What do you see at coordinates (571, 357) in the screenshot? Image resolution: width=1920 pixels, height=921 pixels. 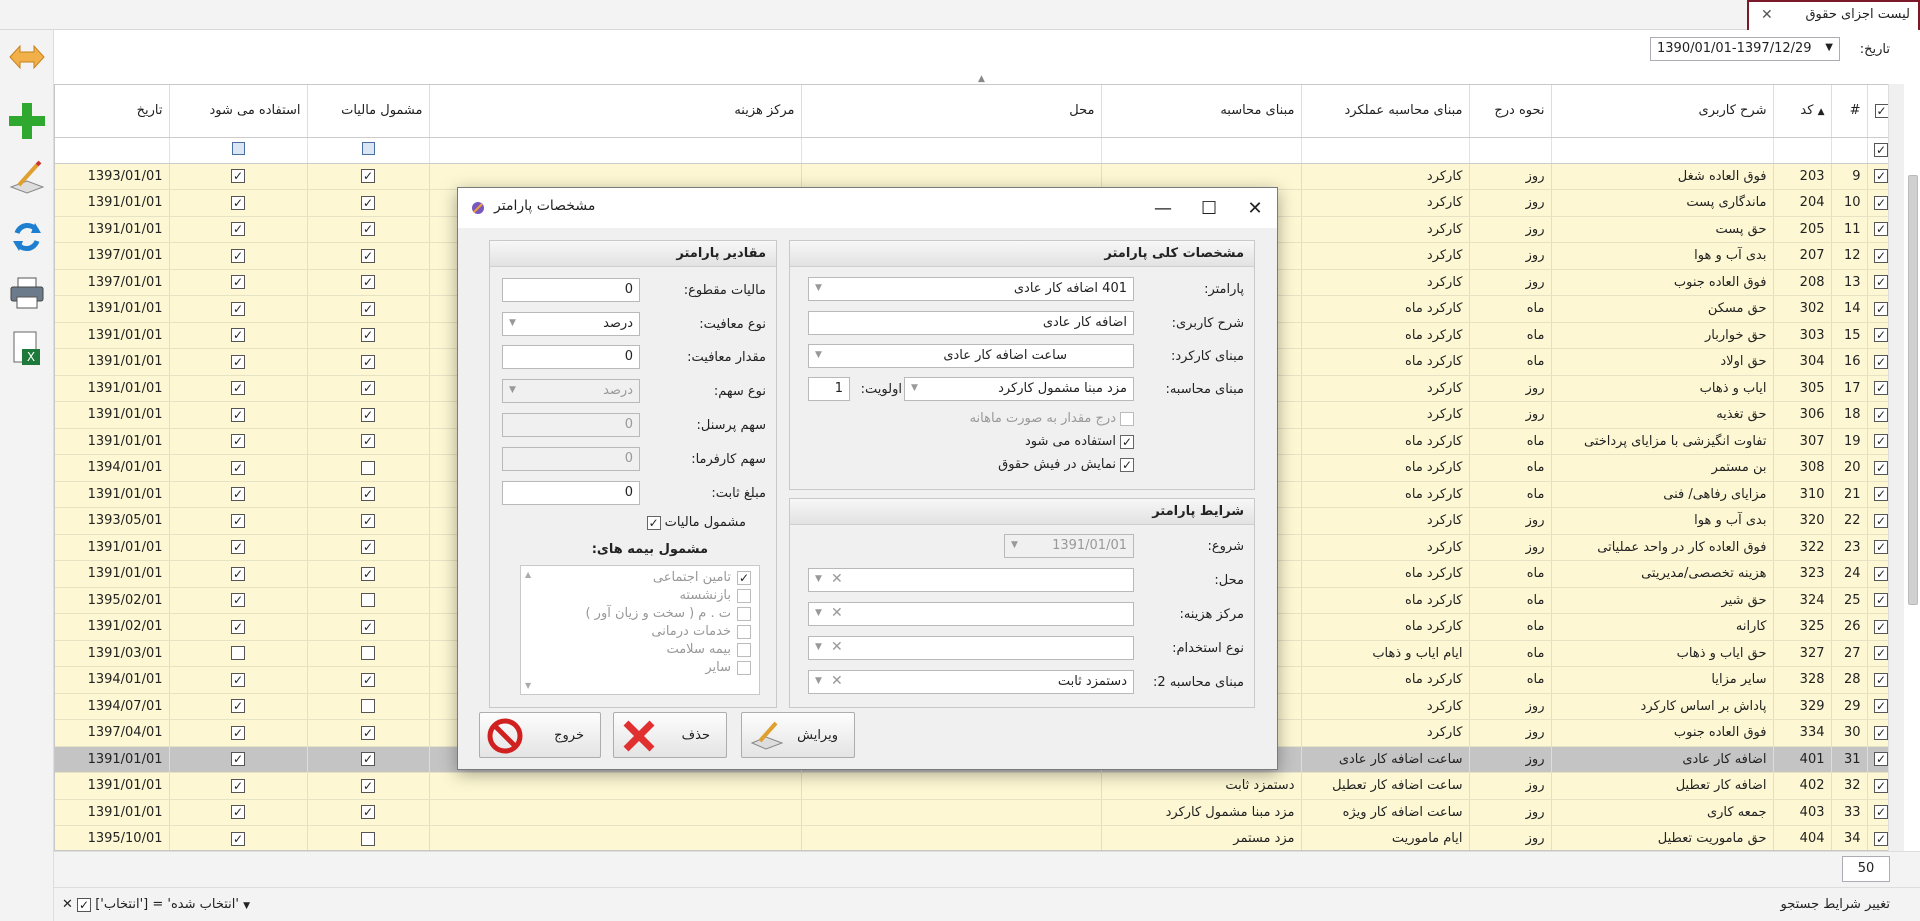 I see `exempt-amount-input: 0` at bounding box center [571, 357].